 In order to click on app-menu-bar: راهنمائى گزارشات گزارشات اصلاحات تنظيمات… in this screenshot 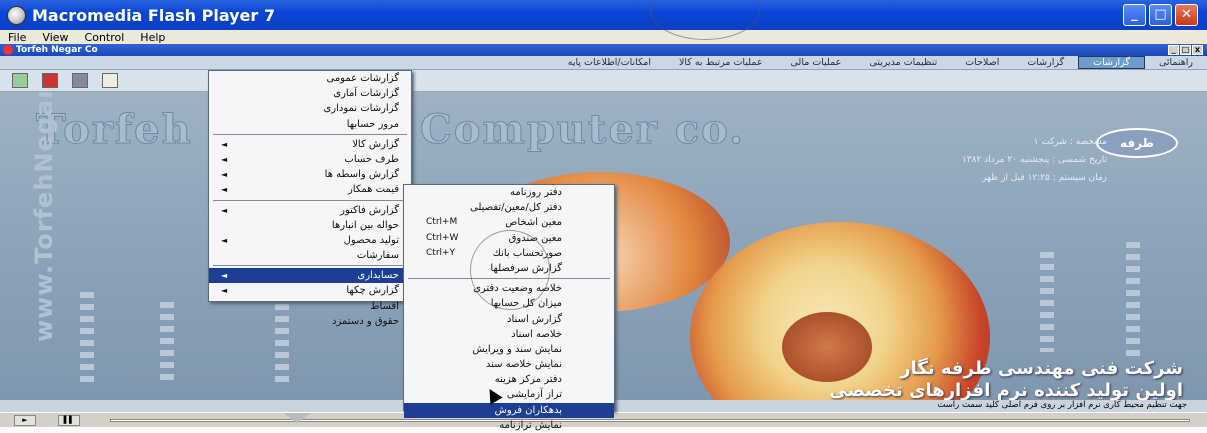, I will do `click(603, 63)`.